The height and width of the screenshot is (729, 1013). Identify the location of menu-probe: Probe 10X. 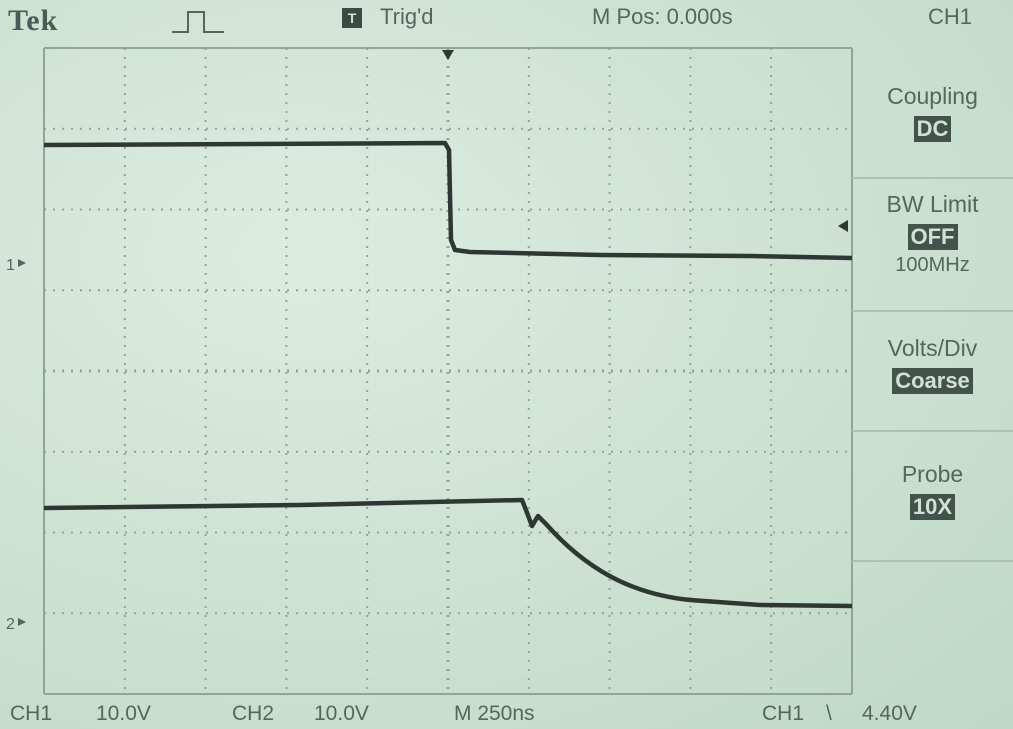
(932, 490).